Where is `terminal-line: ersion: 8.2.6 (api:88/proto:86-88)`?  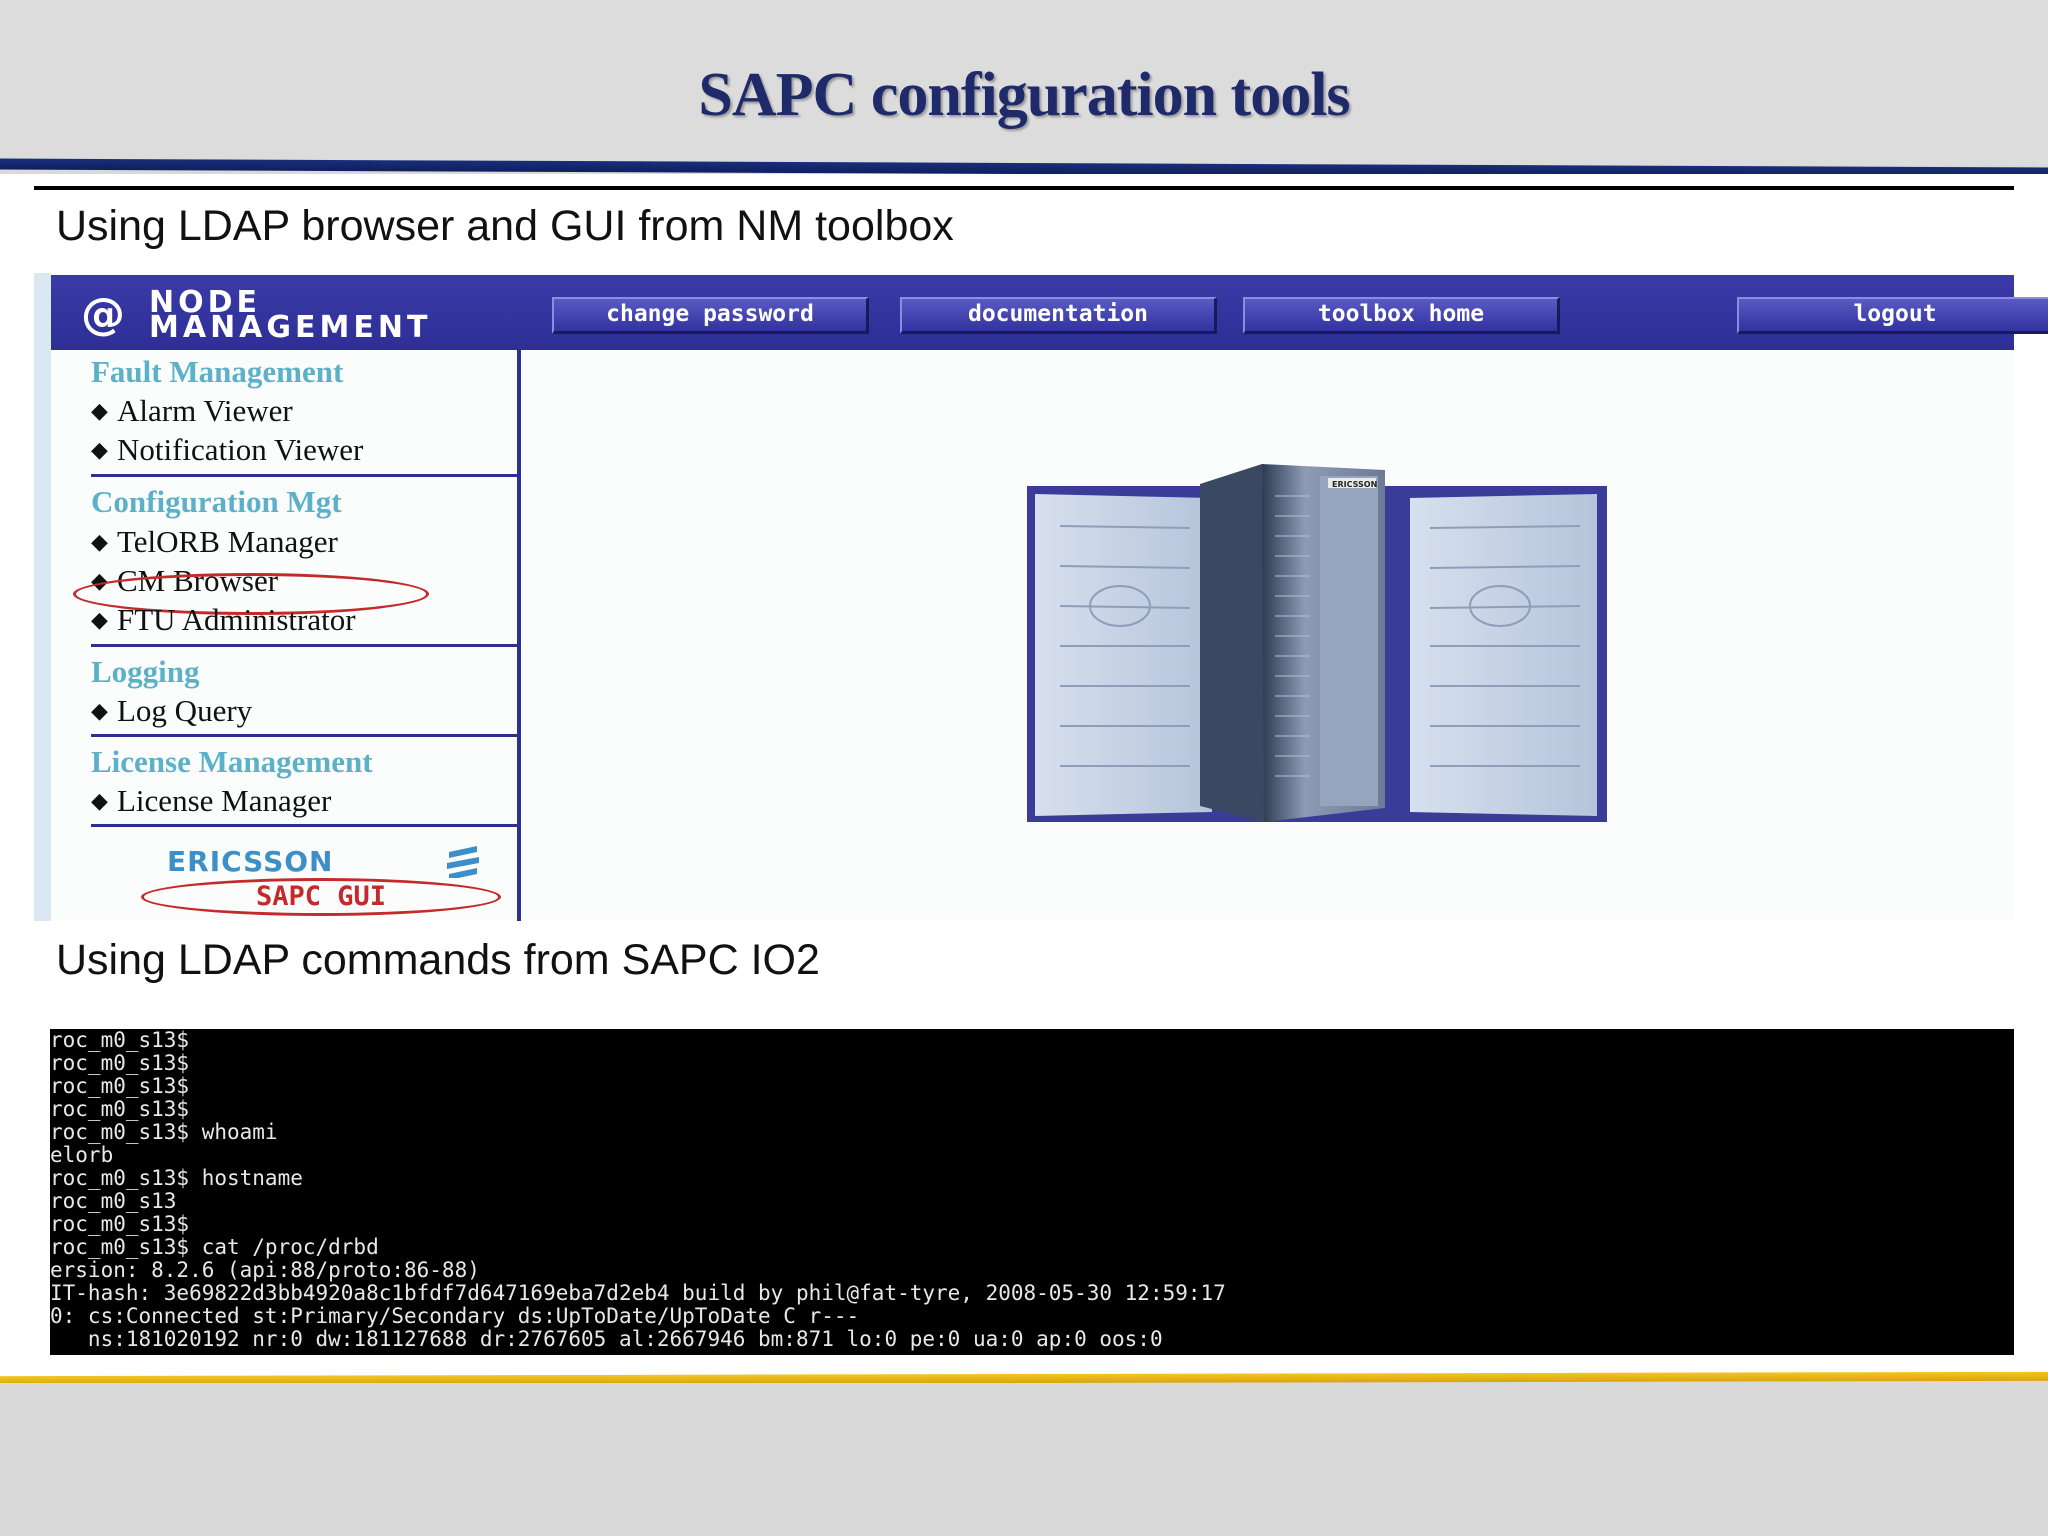 terminal-line: ersion: 8.2.6 (api:88/proto:86-88) is located at coordinates (265, 1270).